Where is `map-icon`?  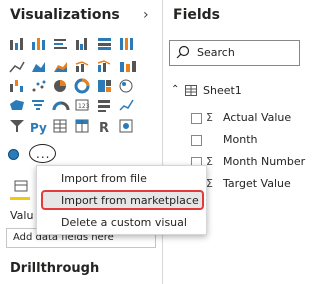 map-icon is located at coordinates (126, 86).